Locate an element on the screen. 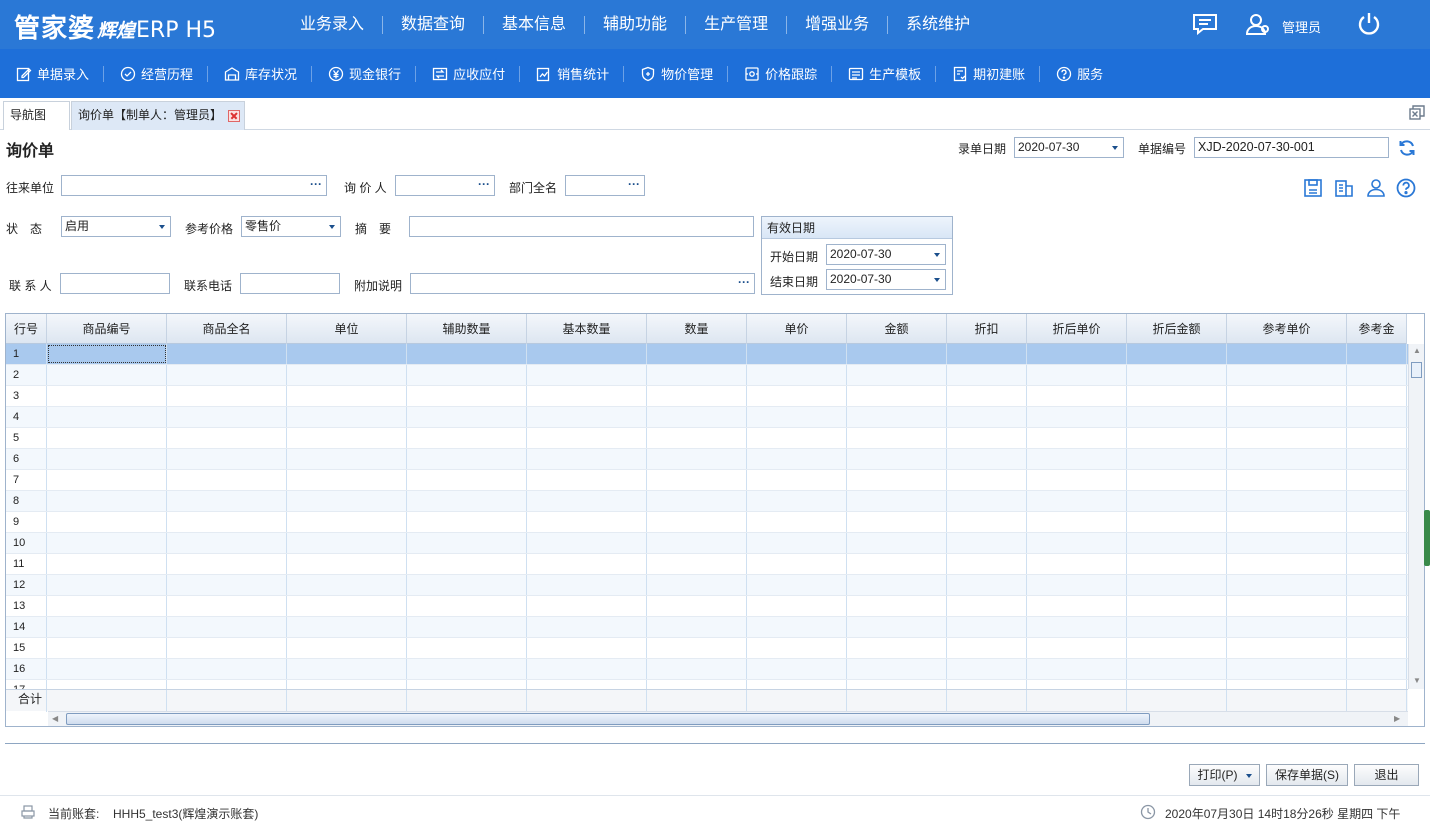 The width and height of the screenshot is (1430, 827). side-panel-handle is located at coordinates (1427, 538).